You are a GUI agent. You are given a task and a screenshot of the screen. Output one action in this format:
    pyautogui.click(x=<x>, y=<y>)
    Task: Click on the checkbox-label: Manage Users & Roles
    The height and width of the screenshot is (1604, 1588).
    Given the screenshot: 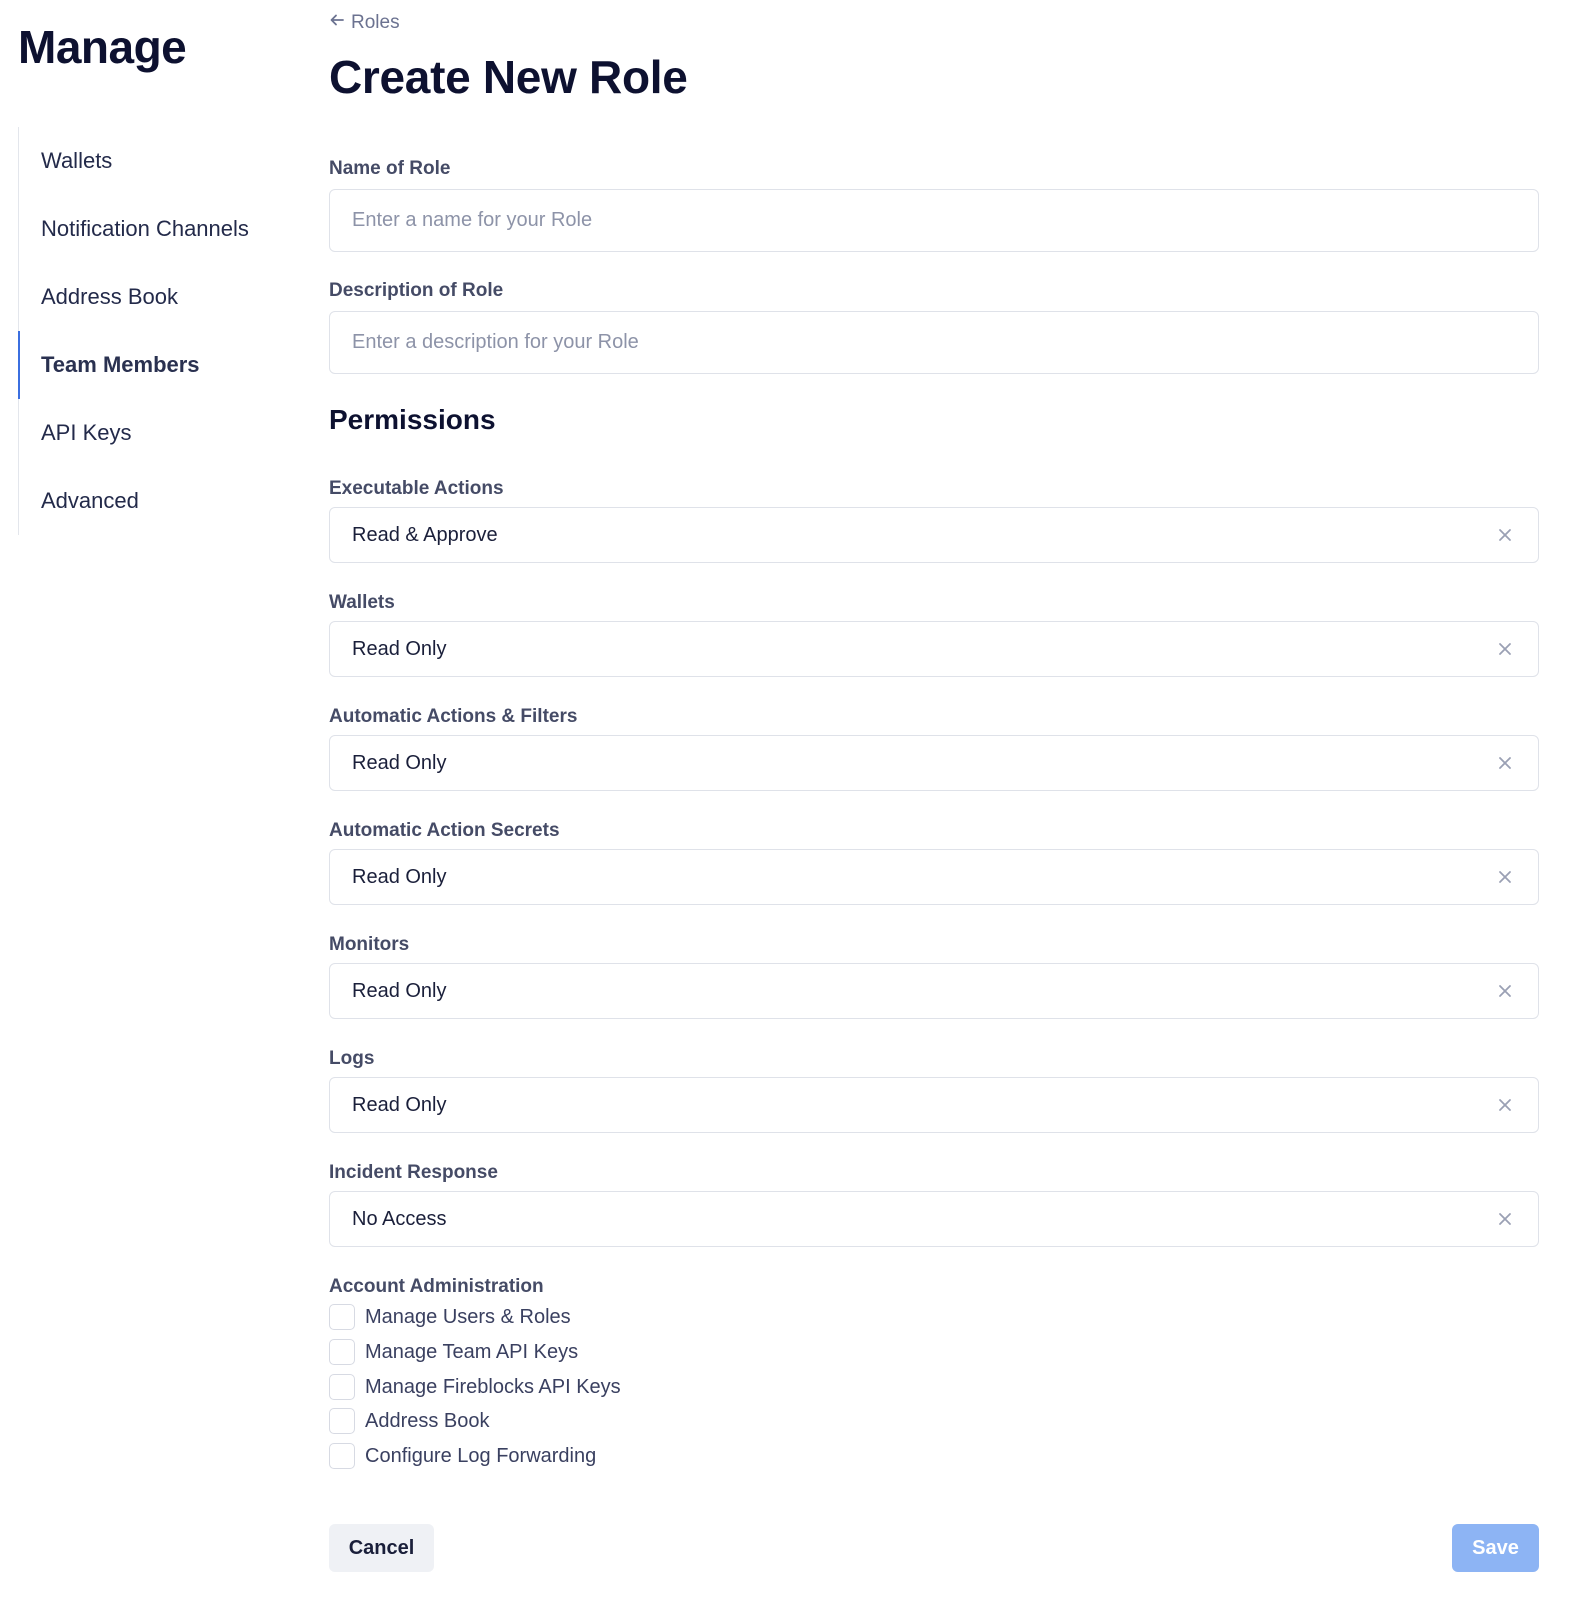 What is the action you would take?
    pyautogui.click(x=468, y=1316)
    